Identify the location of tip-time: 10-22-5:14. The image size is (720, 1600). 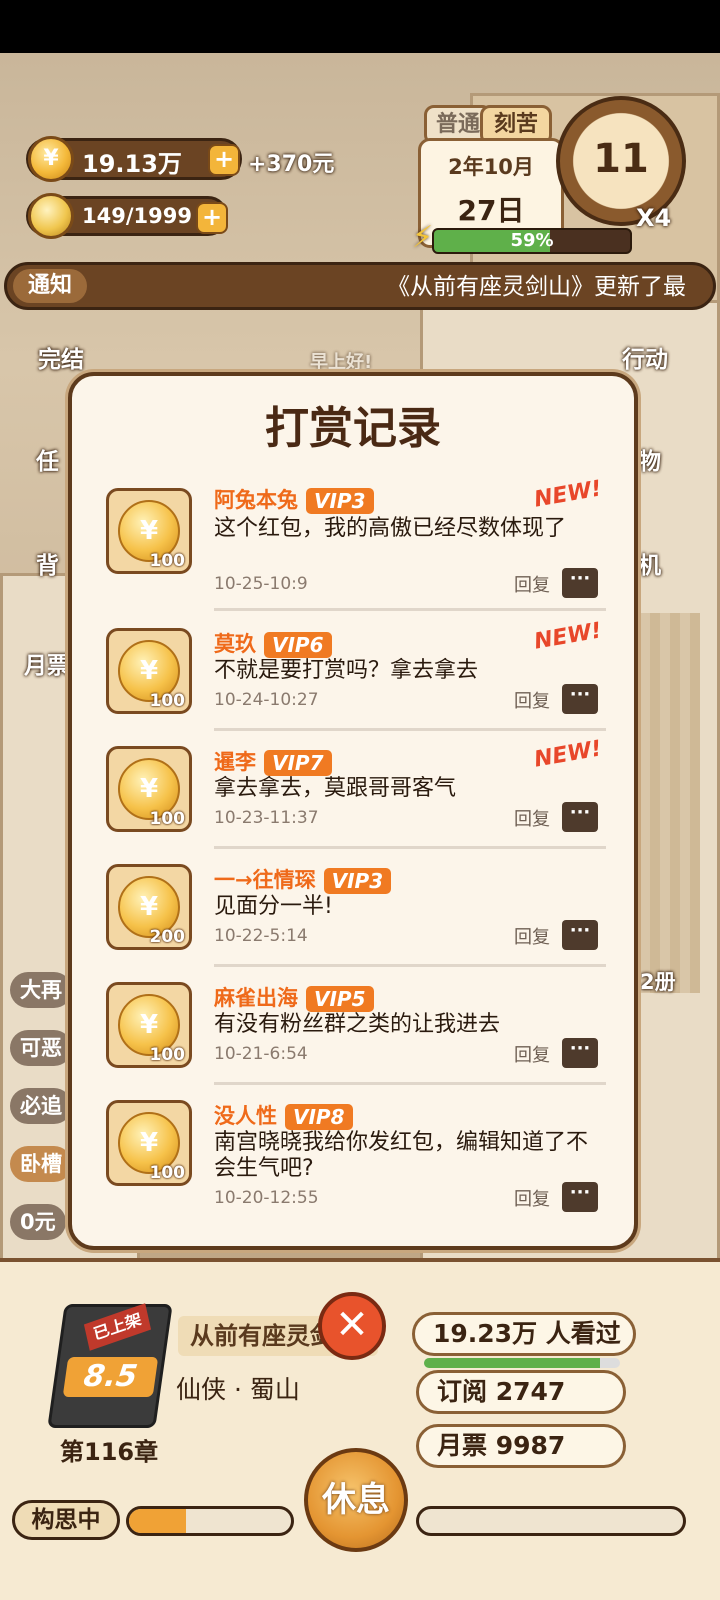
(261, 936).